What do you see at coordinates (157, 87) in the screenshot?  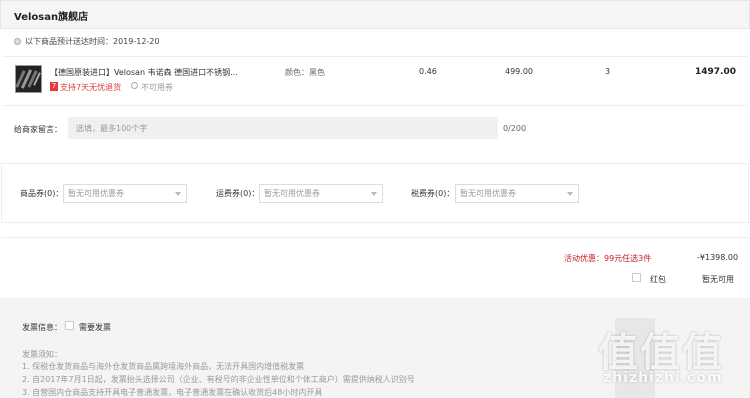 I see `coupon-note: 不可用券` at bounding box center [157, 87].